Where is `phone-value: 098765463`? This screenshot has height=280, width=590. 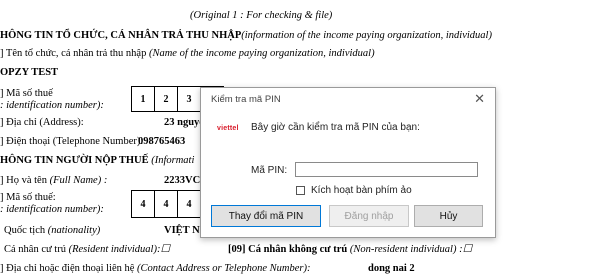
phone-value: 098765463 is located at coordinates (162, 141).